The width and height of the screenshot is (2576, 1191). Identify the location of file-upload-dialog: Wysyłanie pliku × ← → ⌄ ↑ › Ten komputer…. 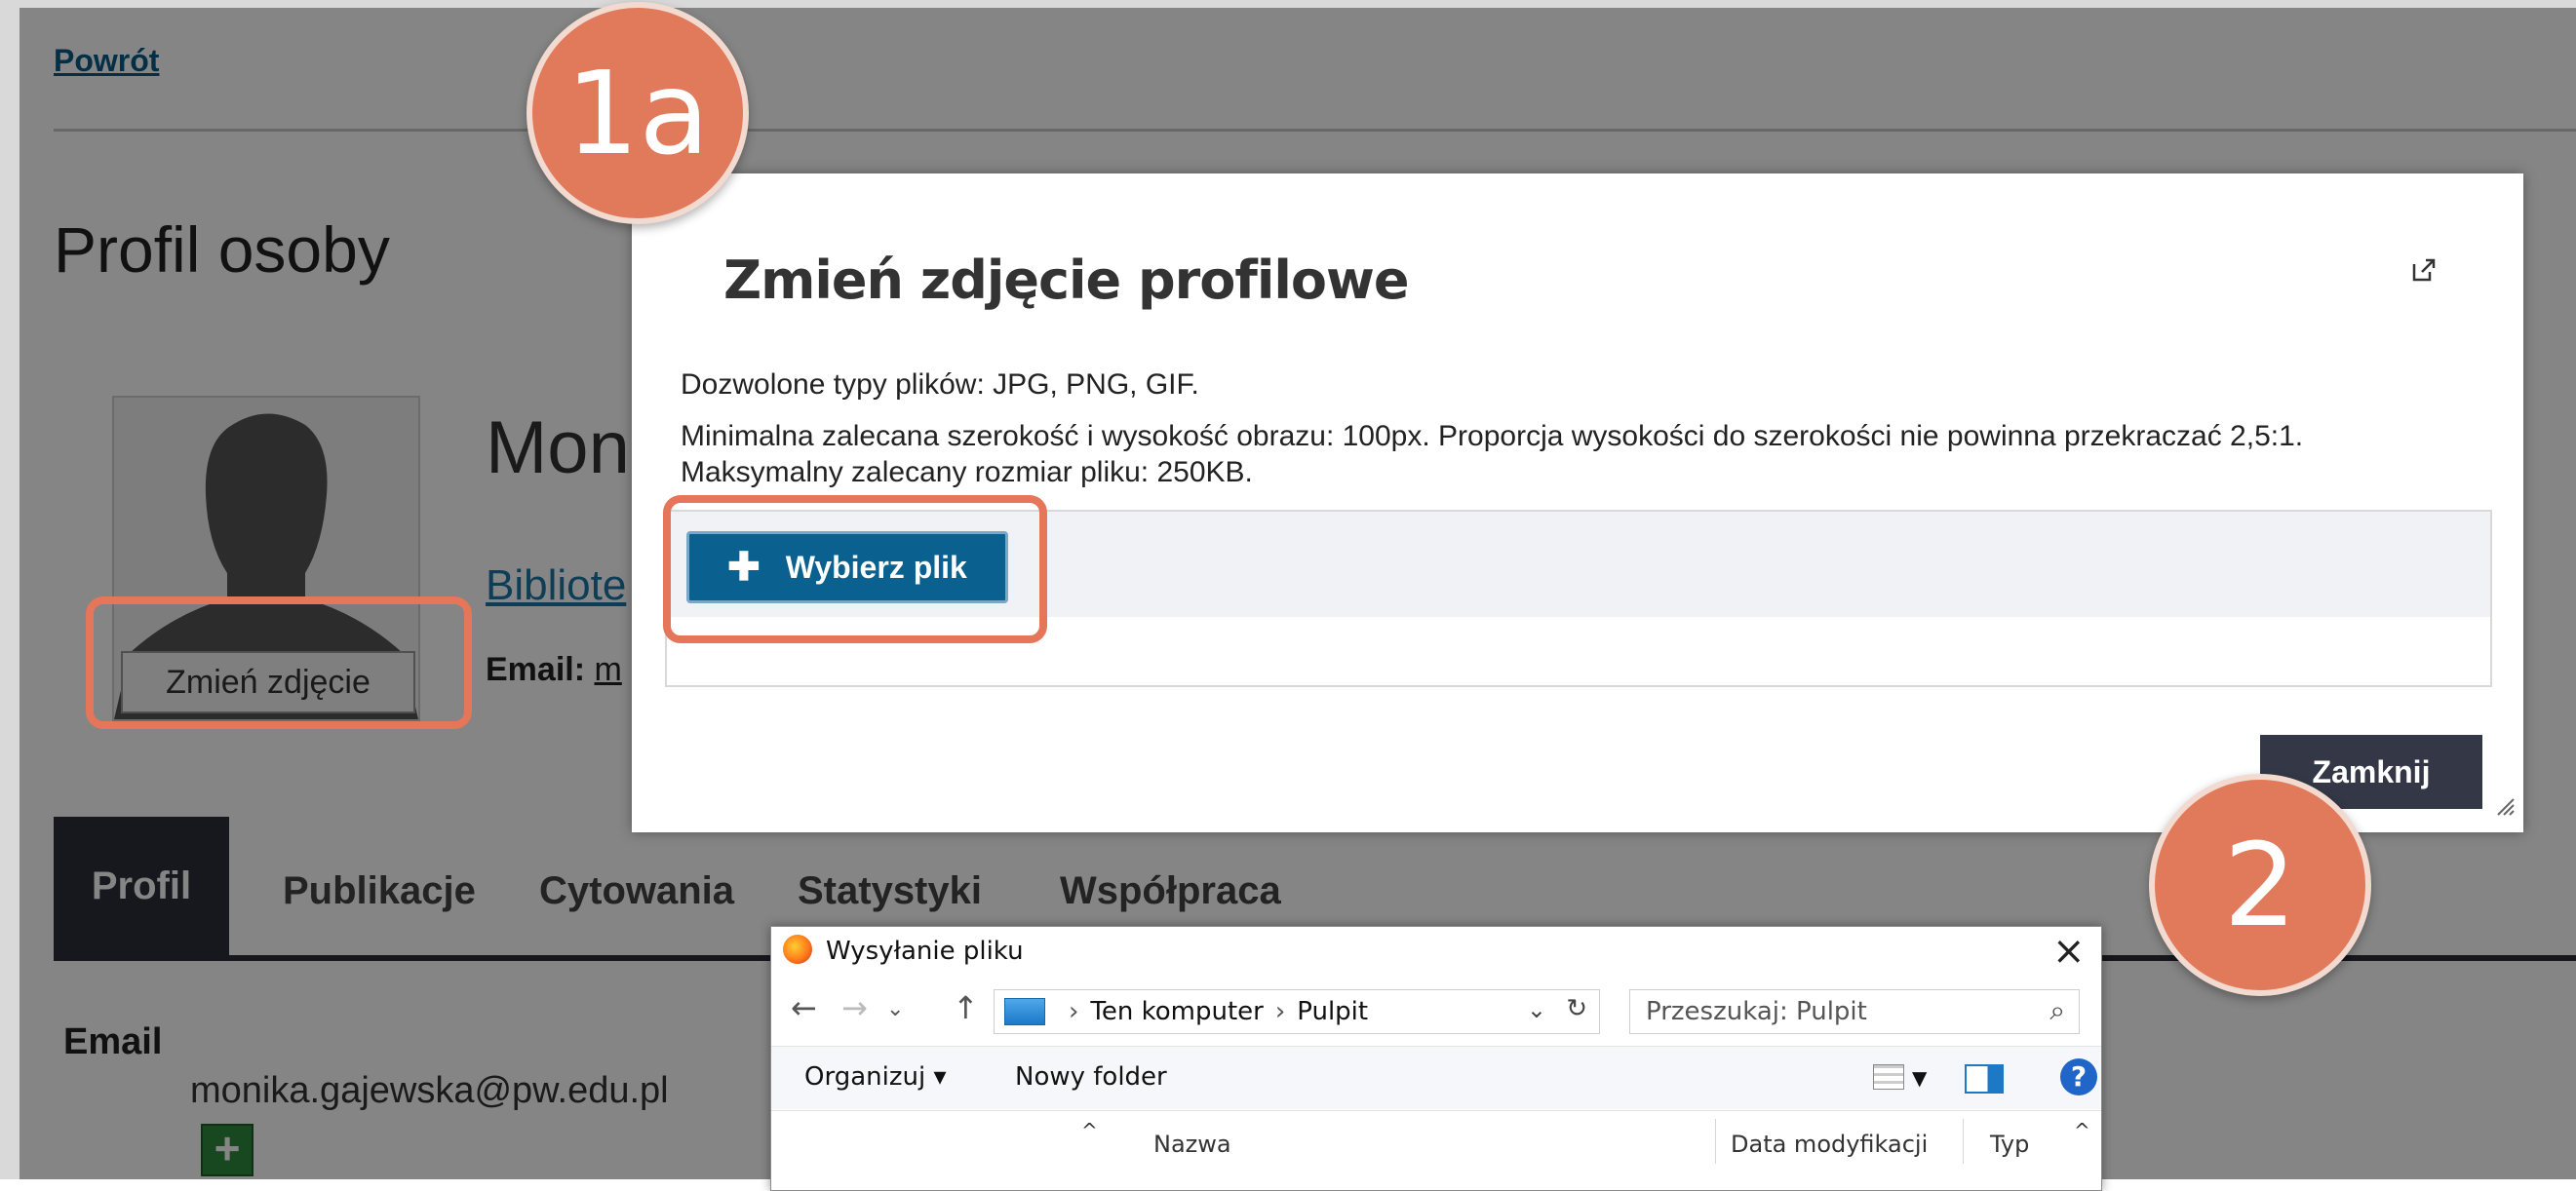
(1436, 1059).